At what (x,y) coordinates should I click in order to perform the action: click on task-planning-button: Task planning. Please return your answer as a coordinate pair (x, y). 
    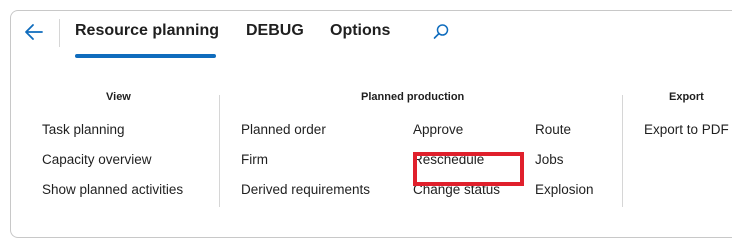
    Looking at the image, I should click on (83, 130).